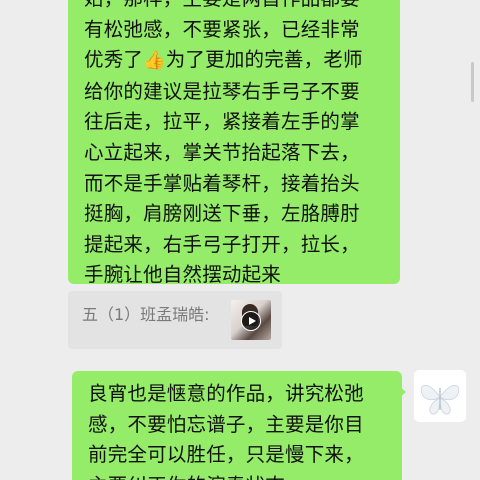 This screenshot has width=480, height=480. What do you see at coordinates (183, 275) in the screenshot?
I see `message-line: 手腕让他自然摆动起来` at bounding box center [183, 275].